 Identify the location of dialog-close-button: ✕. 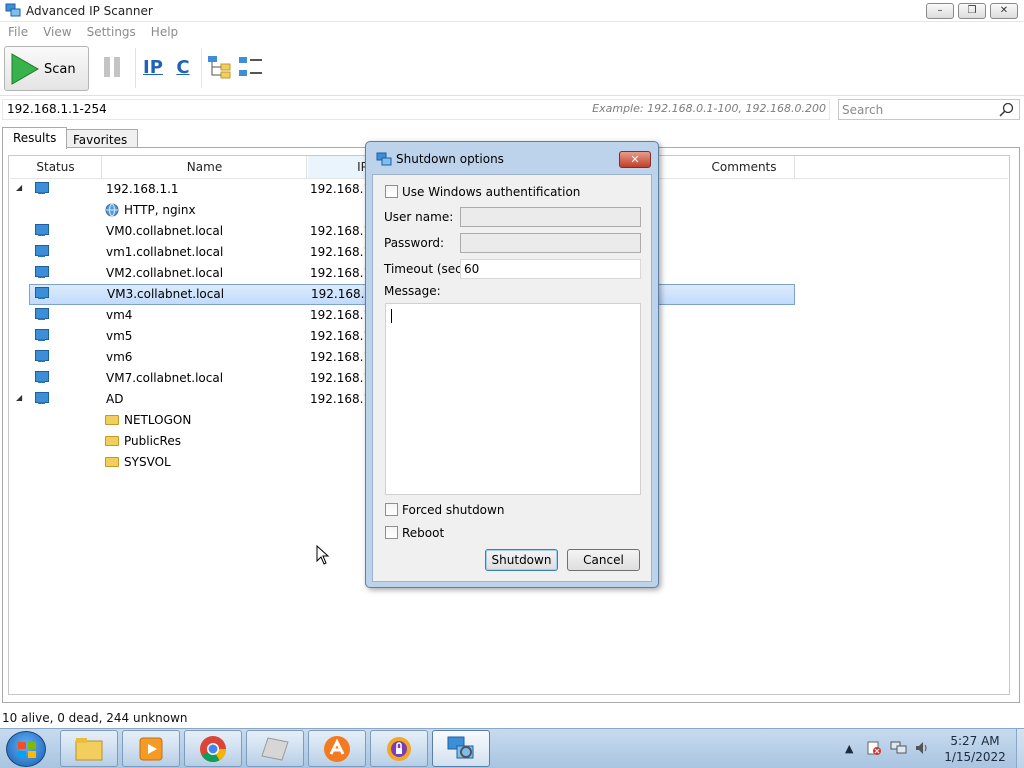
(635, 159).